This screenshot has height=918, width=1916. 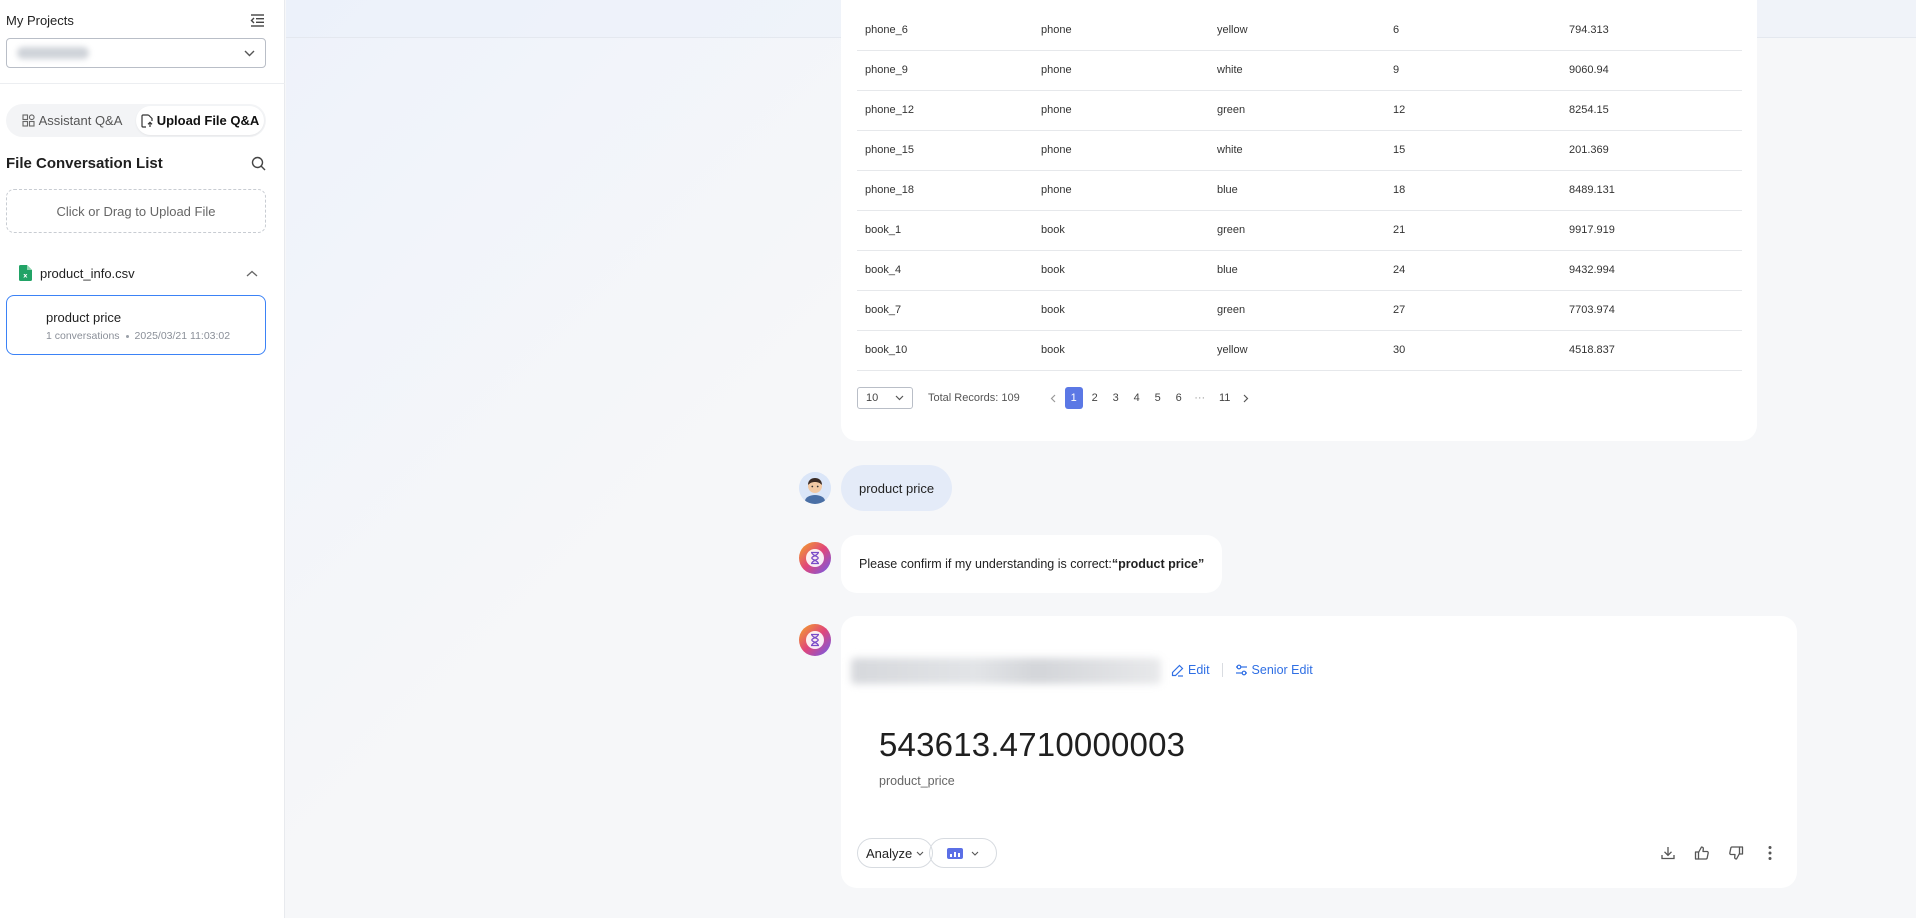 I want to click on chevron-right-icon, so click(x=1246, y=398).